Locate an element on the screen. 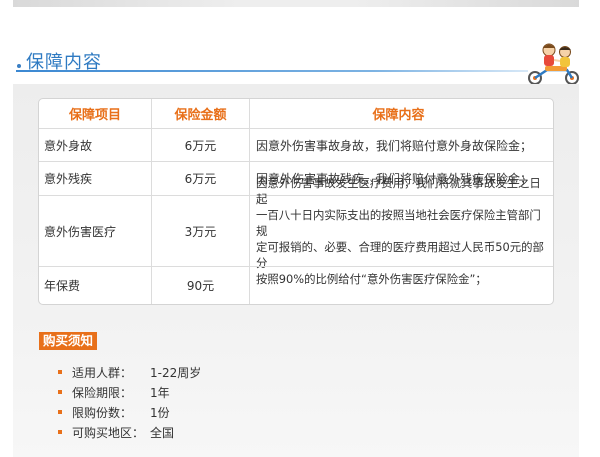 The height and width of the screenshot is (457, 600). table-row: 年保费 90元 is located at coordinates (296, 285).